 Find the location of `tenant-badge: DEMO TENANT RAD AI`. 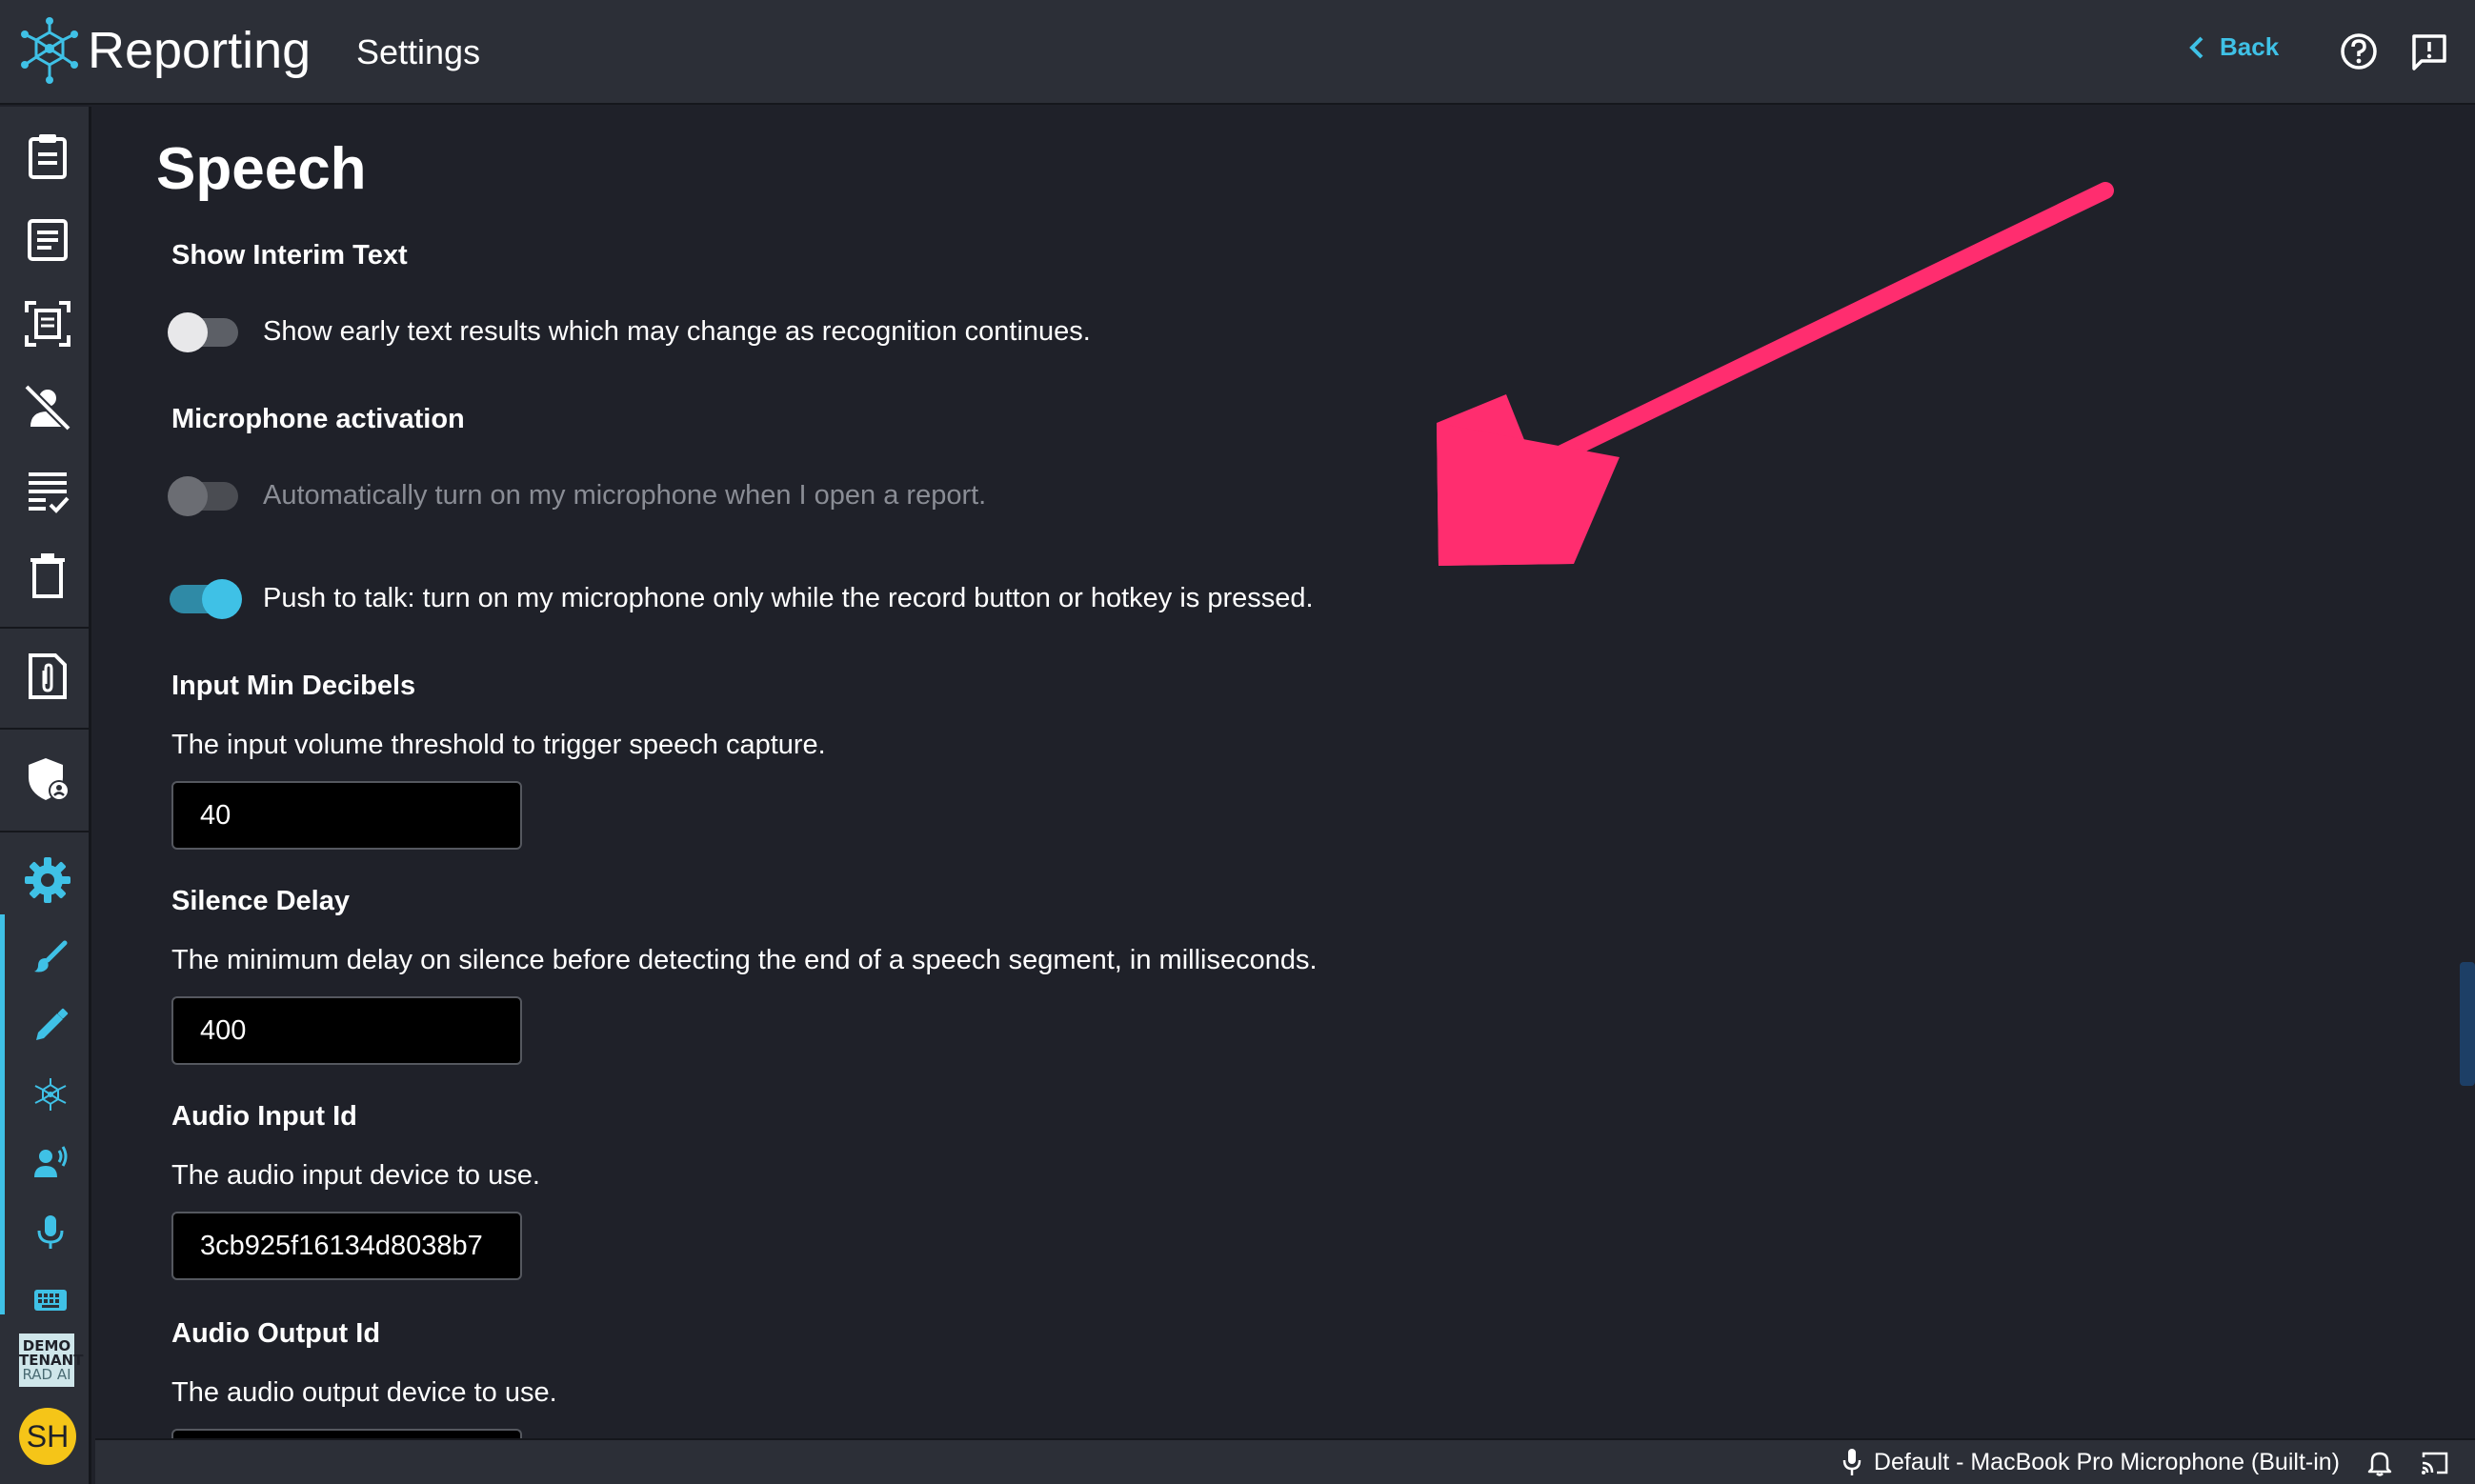

tenant-badge: DEMO TENANT RAD AI is located at coordinates (51, 1360).